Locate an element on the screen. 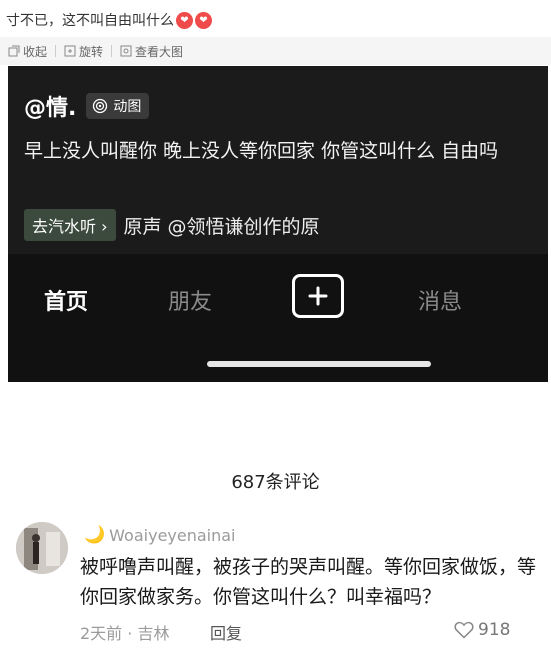 Image resolution: width=551 pixels, height=668 pixels. gif-badge: 动图 is located at coordinates (118, 106).